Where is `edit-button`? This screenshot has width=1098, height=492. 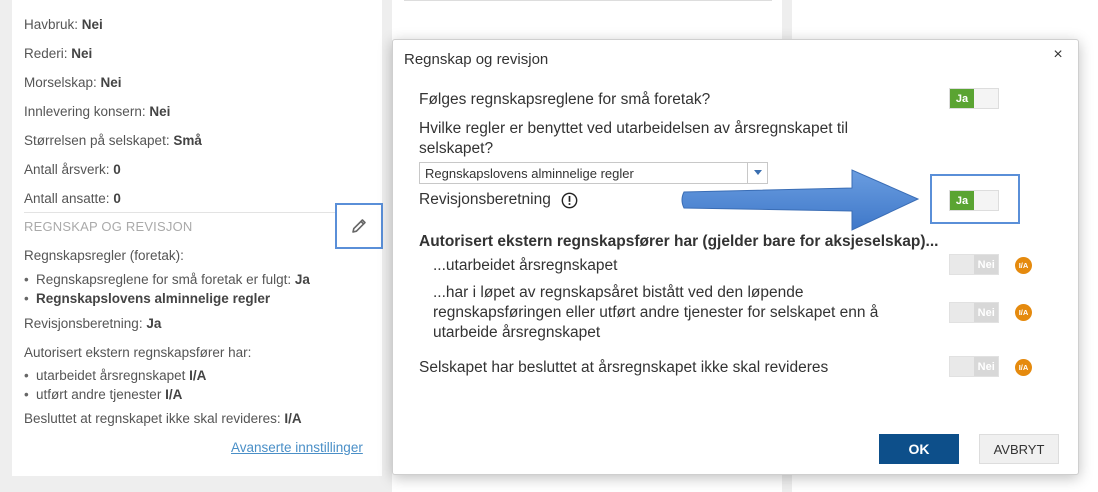
edit-button is located at coordinates (359, 226).